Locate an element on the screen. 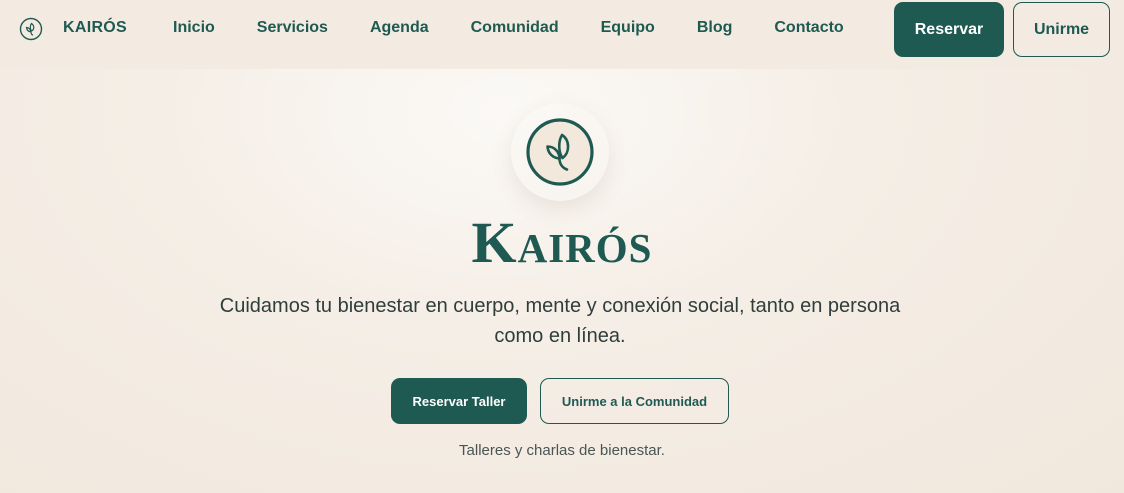  hero-title: Kairós is located at coordinates (562, 242).